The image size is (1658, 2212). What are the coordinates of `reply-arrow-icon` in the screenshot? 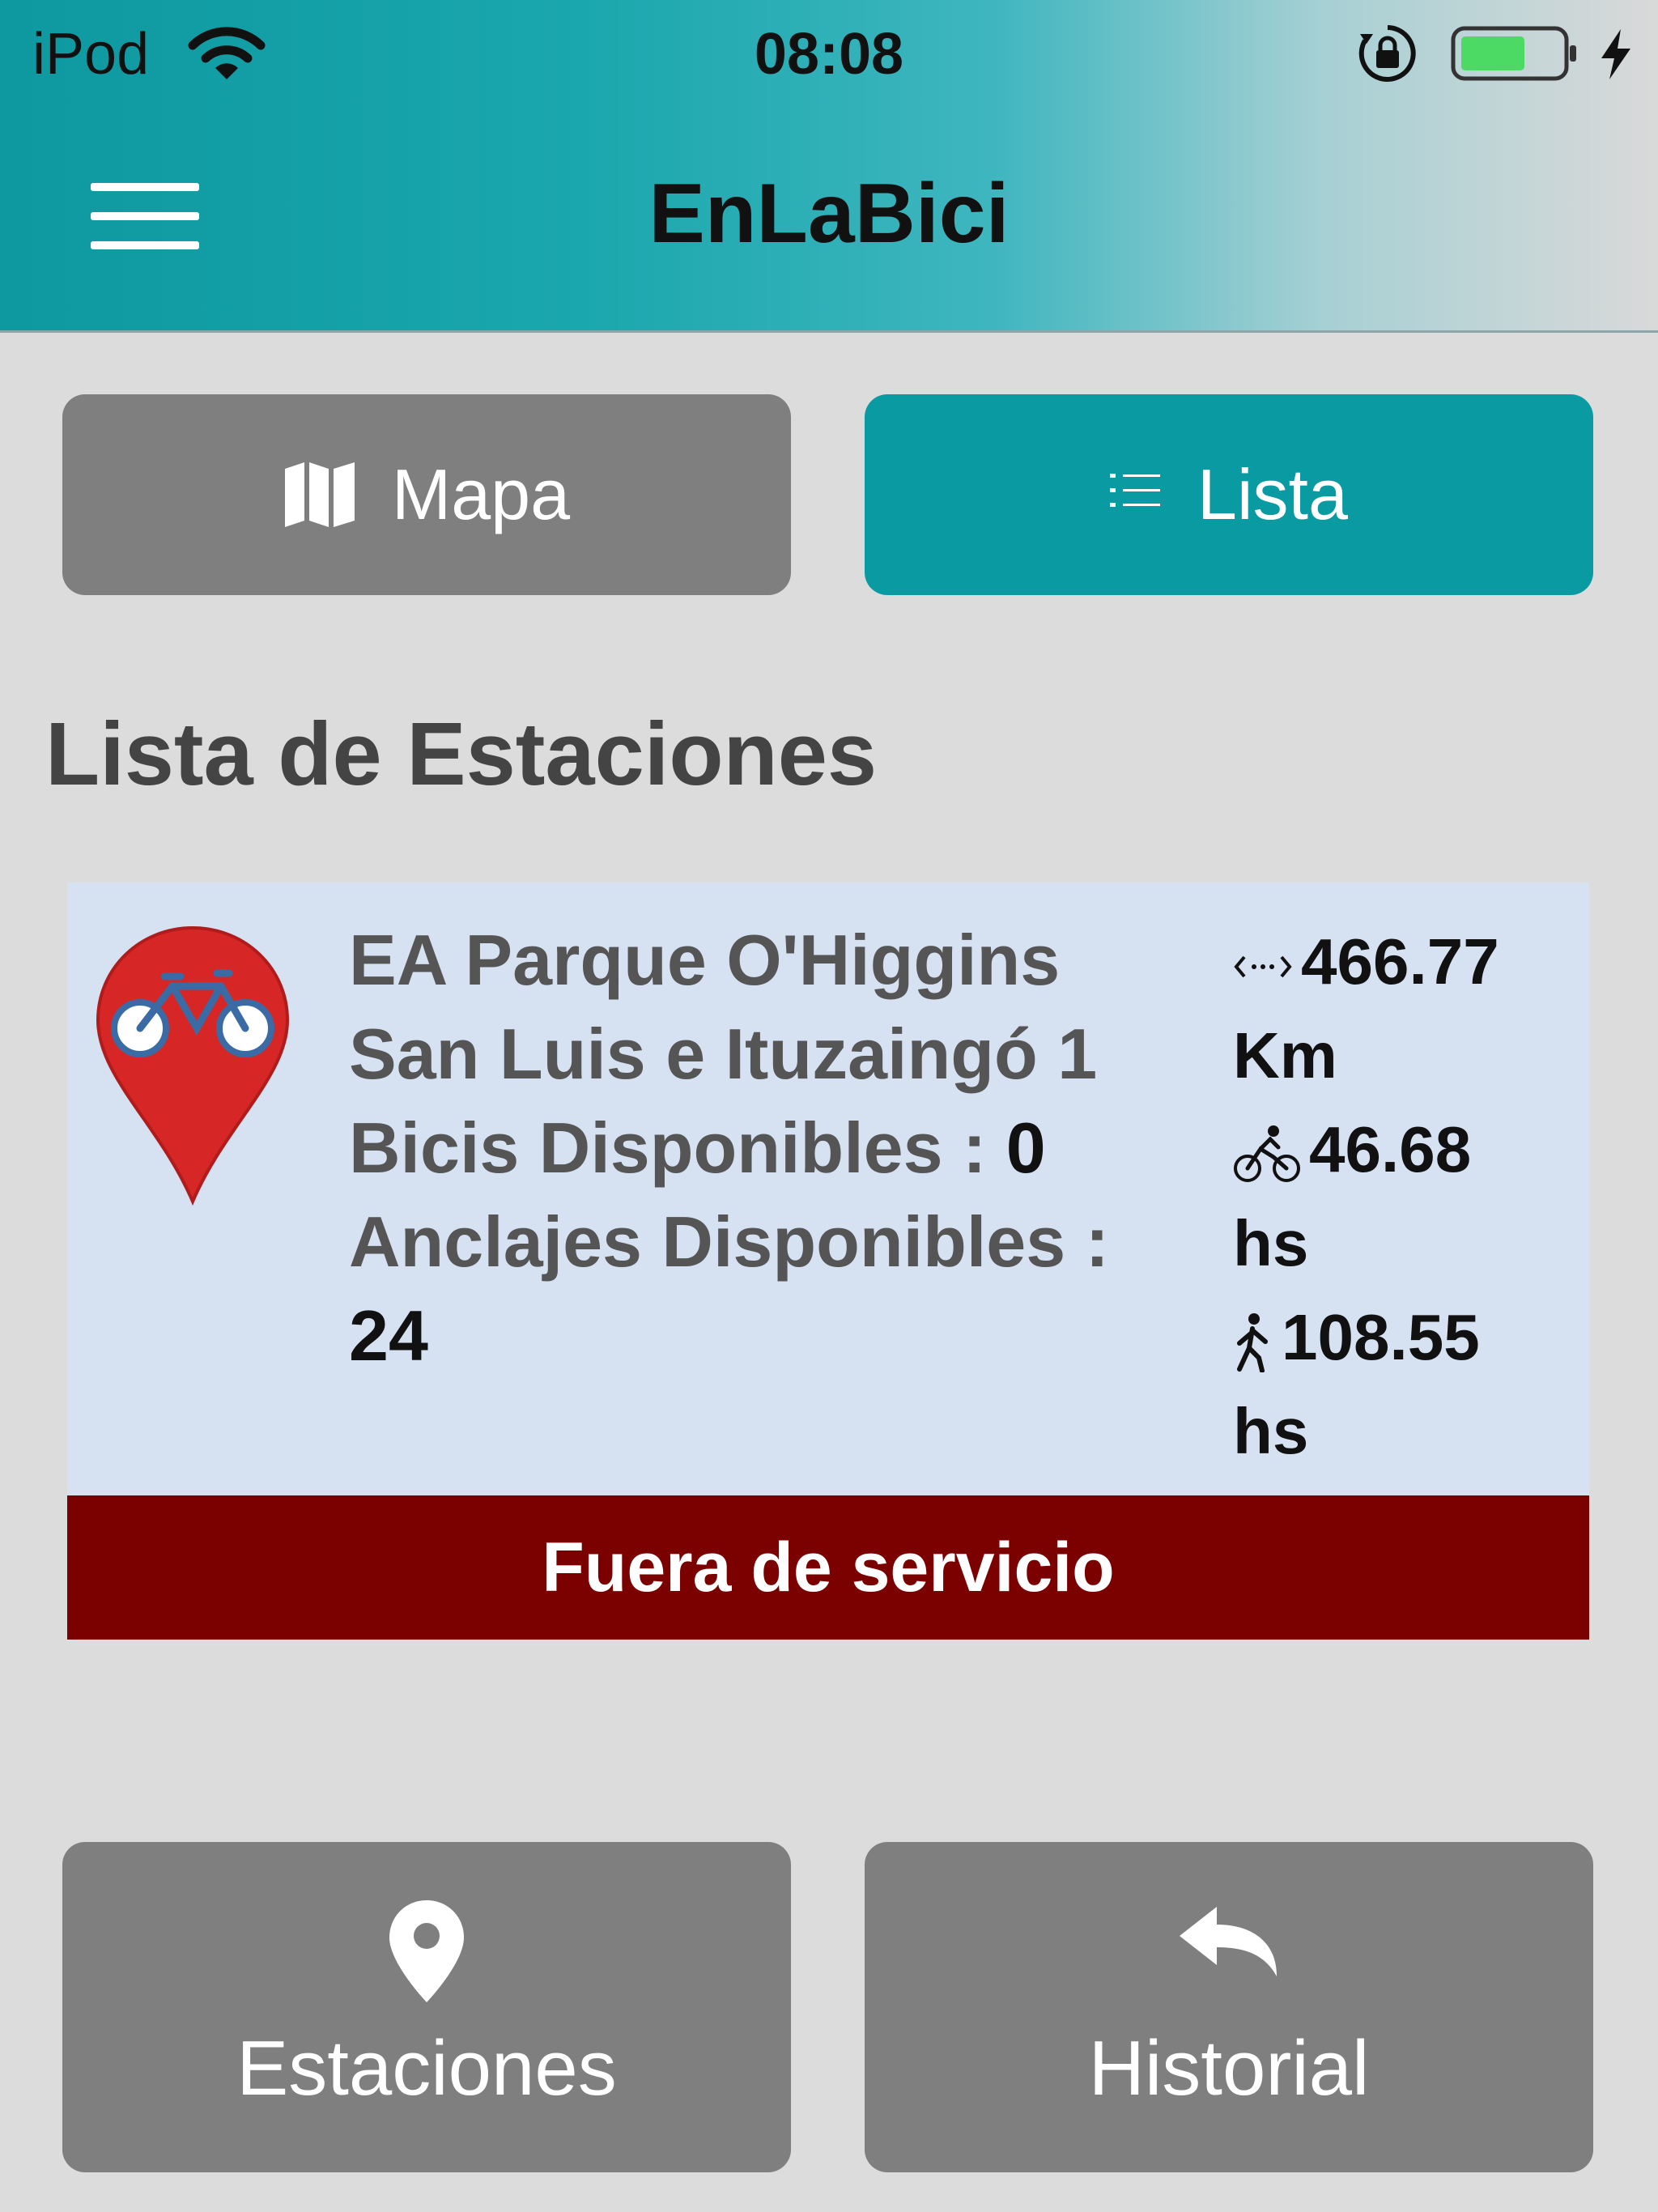 It's located at (1228, 1942).